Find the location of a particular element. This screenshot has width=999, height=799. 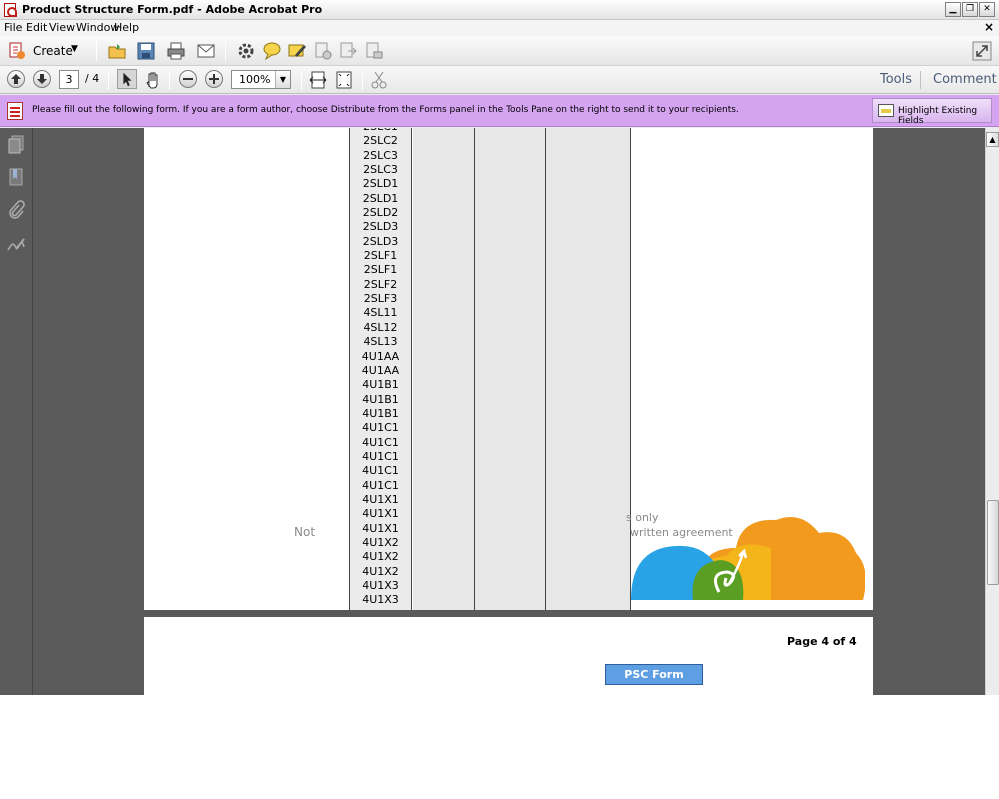

zoom-select: 100% ▼ is located at coordinates (261, 79).